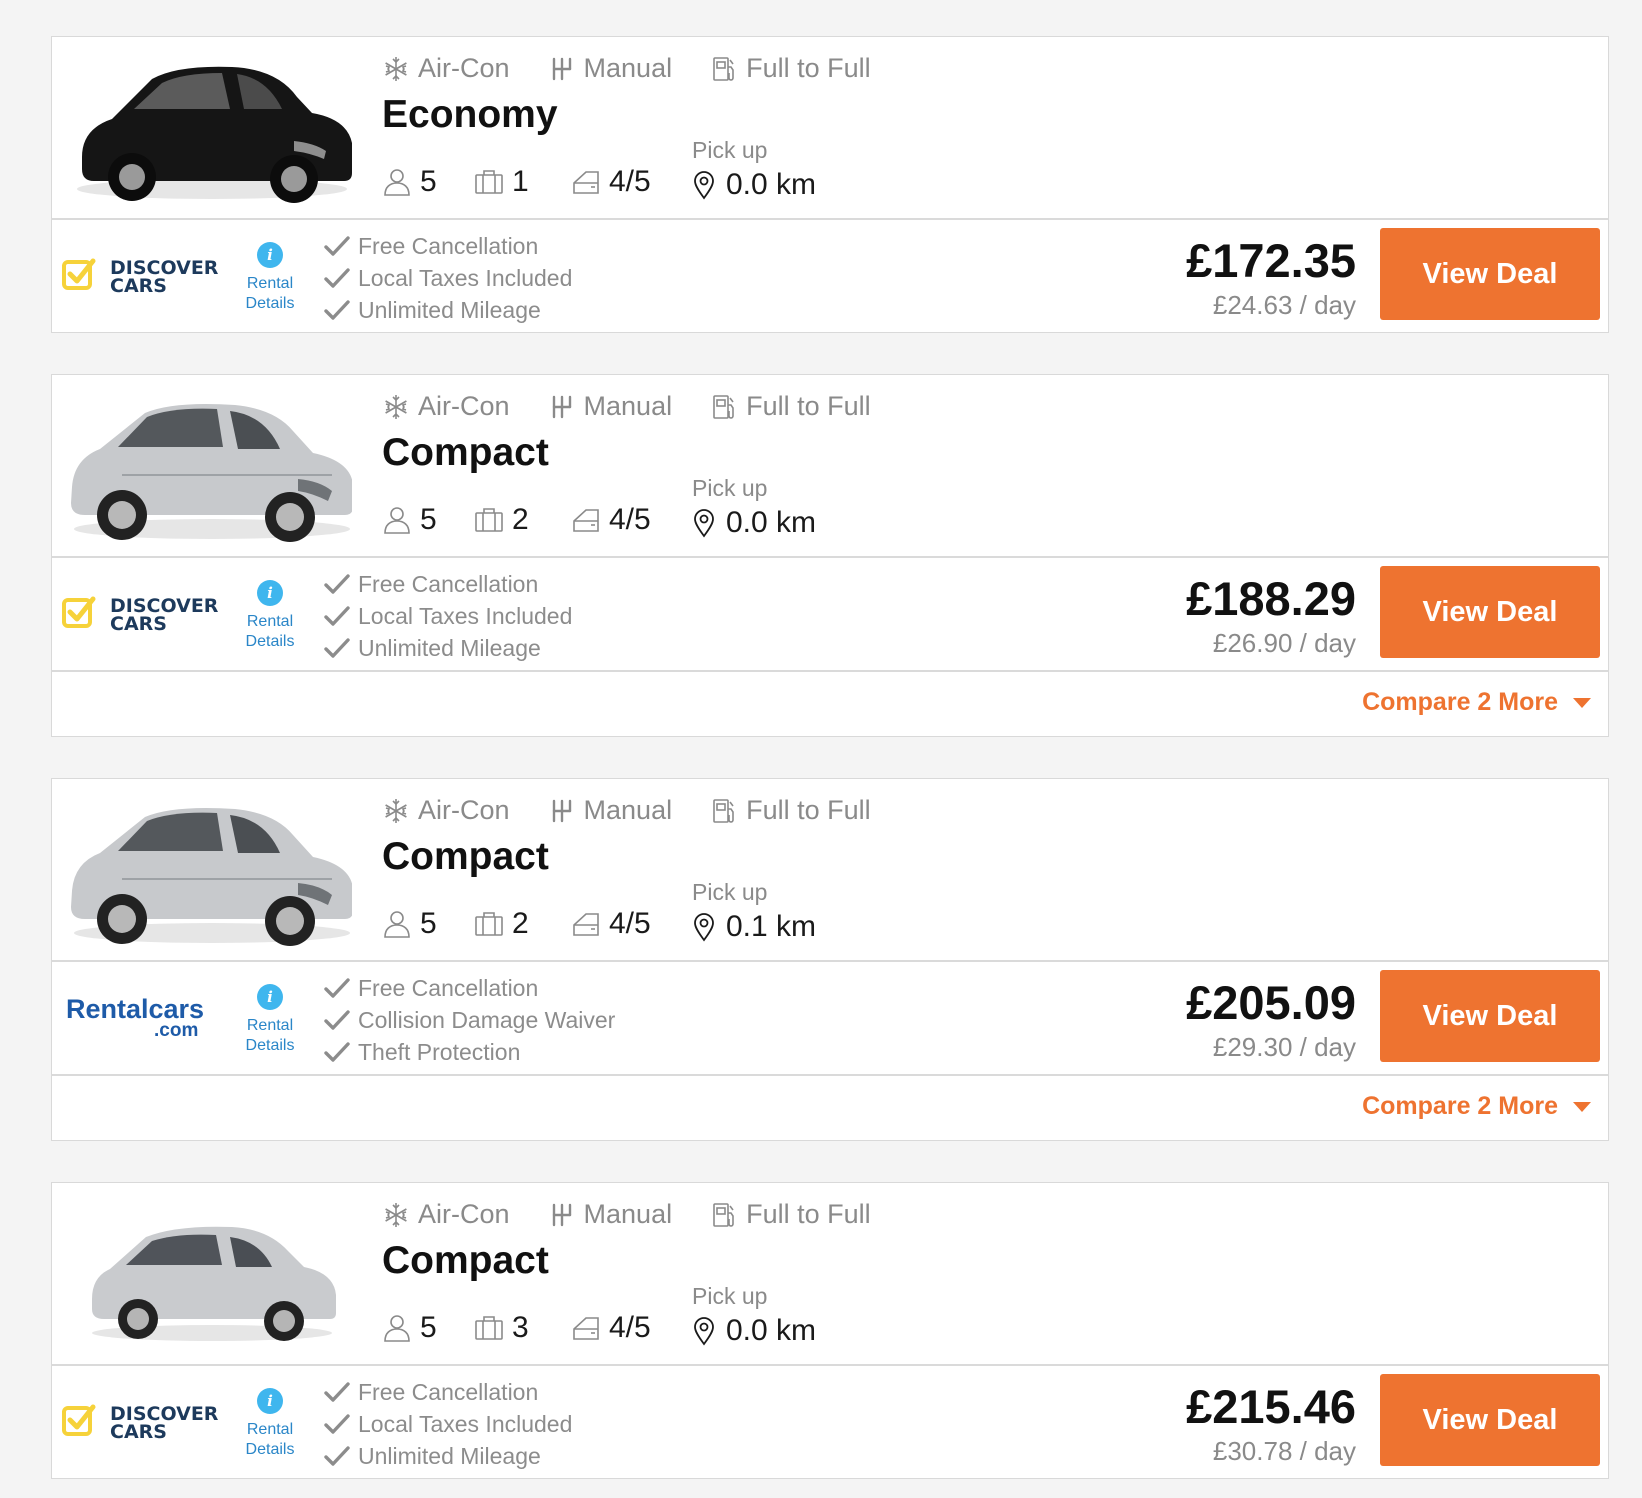 The image size is (1642, 1498). What do you see at coordinates (771, 522) in the screenshot?
I see `pickup-distance: 0.0 km` at bounding box center [771, 522].